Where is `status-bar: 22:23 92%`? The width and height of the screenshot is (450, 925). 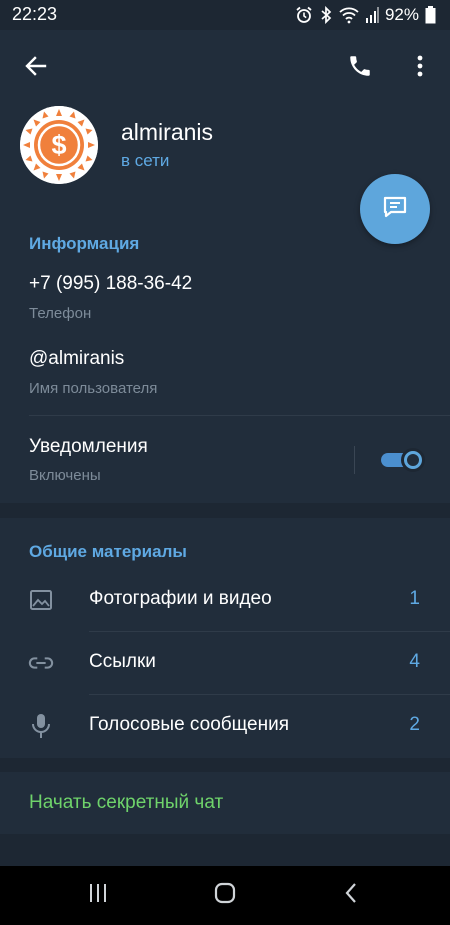 status-bar: 22:23 92% is located at coordinates (225, 15).